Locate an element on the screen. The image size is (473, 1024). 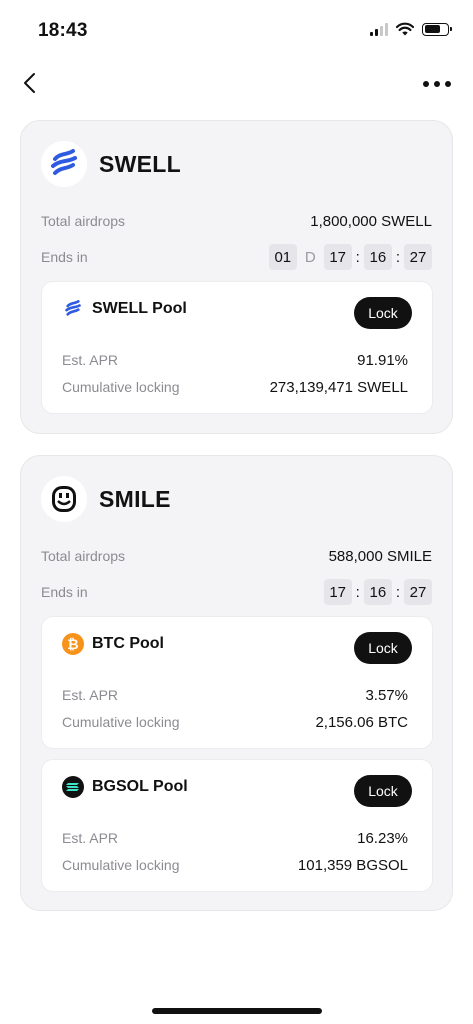
bgsol-icon is located at coordinates (73, 787).